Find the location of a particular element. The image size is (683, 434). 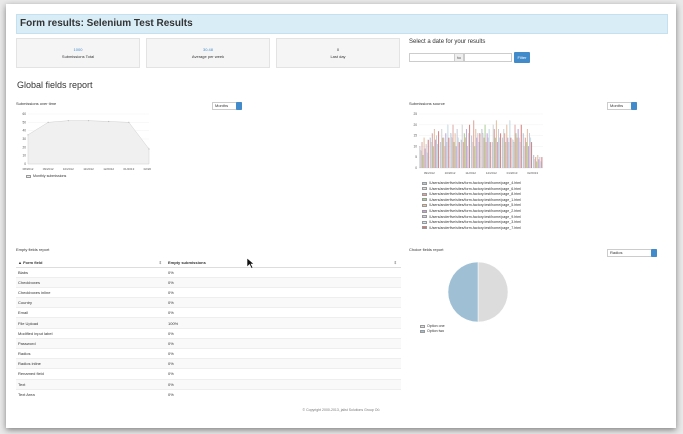

col-form-field: ▲ Form field ⇕ is located at coordinates (91, 263).